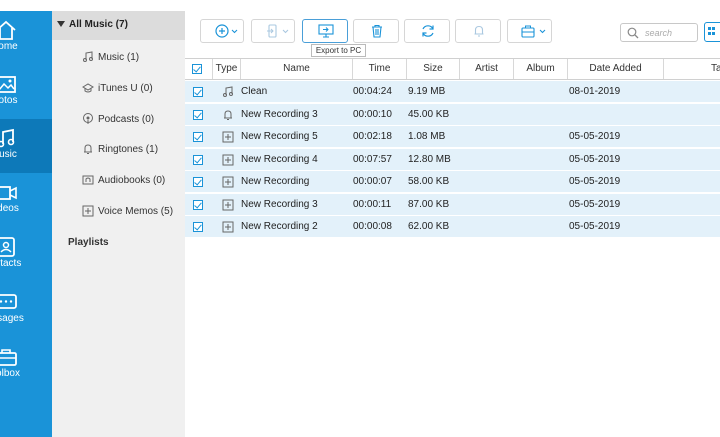 The image size is (720, 437). I want to click on cell-time: 00:00:08, so click(372, 226).